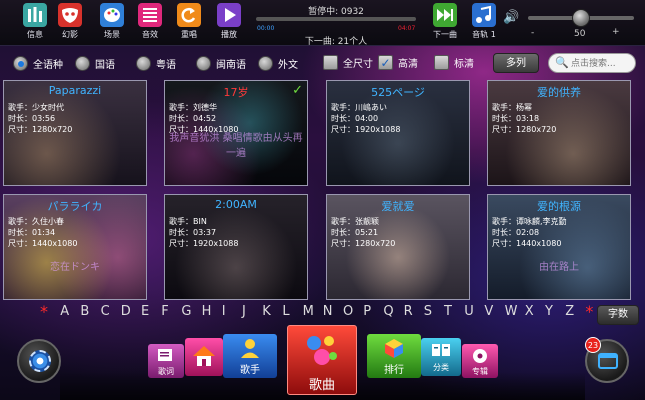  I want to click on molecule-icon, so click(322, 350).